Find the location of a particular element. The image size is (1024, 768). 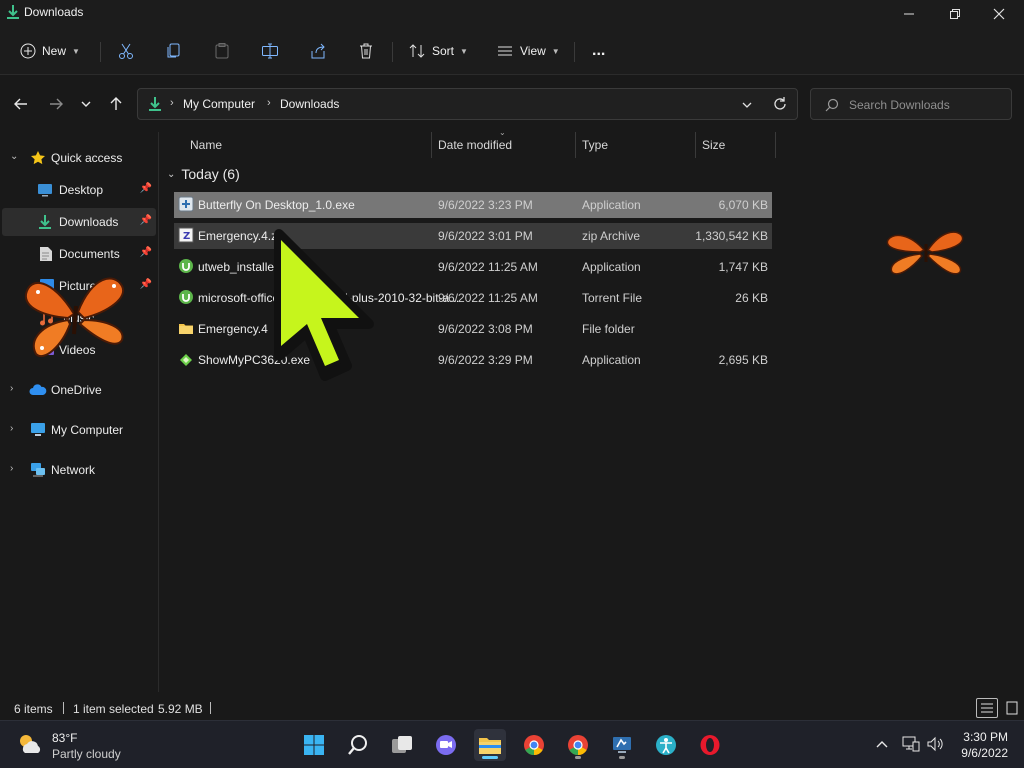

sidebar-item-onedrive: › OneDrive is located at coordinates (79, 390).